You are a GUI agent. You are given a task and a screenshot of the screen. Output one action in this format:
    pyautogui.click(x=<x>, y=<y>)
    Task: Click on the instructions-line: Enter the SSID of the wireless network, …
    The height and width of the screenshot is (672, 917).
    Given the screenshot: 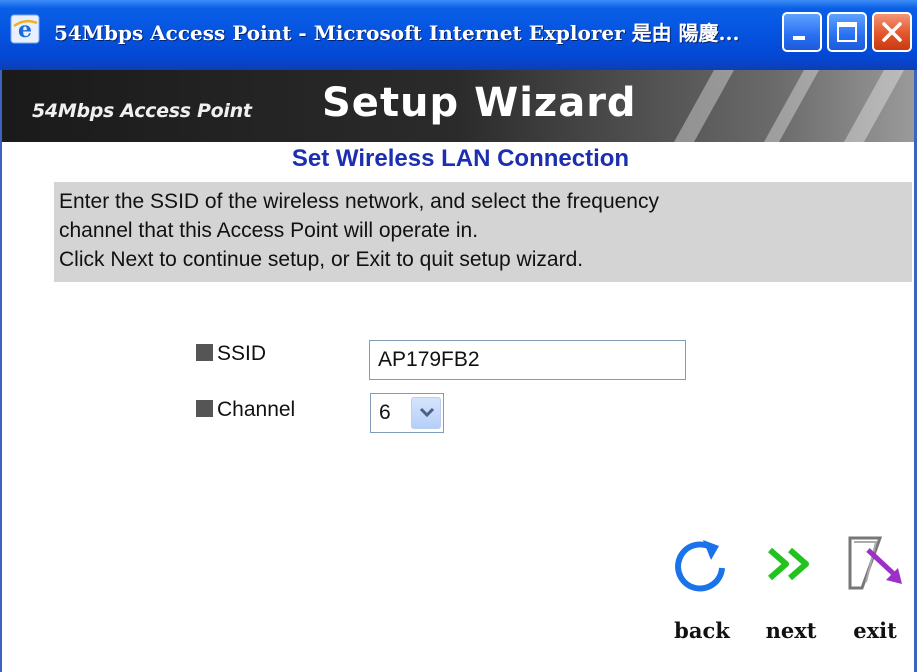 What is the action you would take?
    pyautogui.click(x=359, y=201)
    